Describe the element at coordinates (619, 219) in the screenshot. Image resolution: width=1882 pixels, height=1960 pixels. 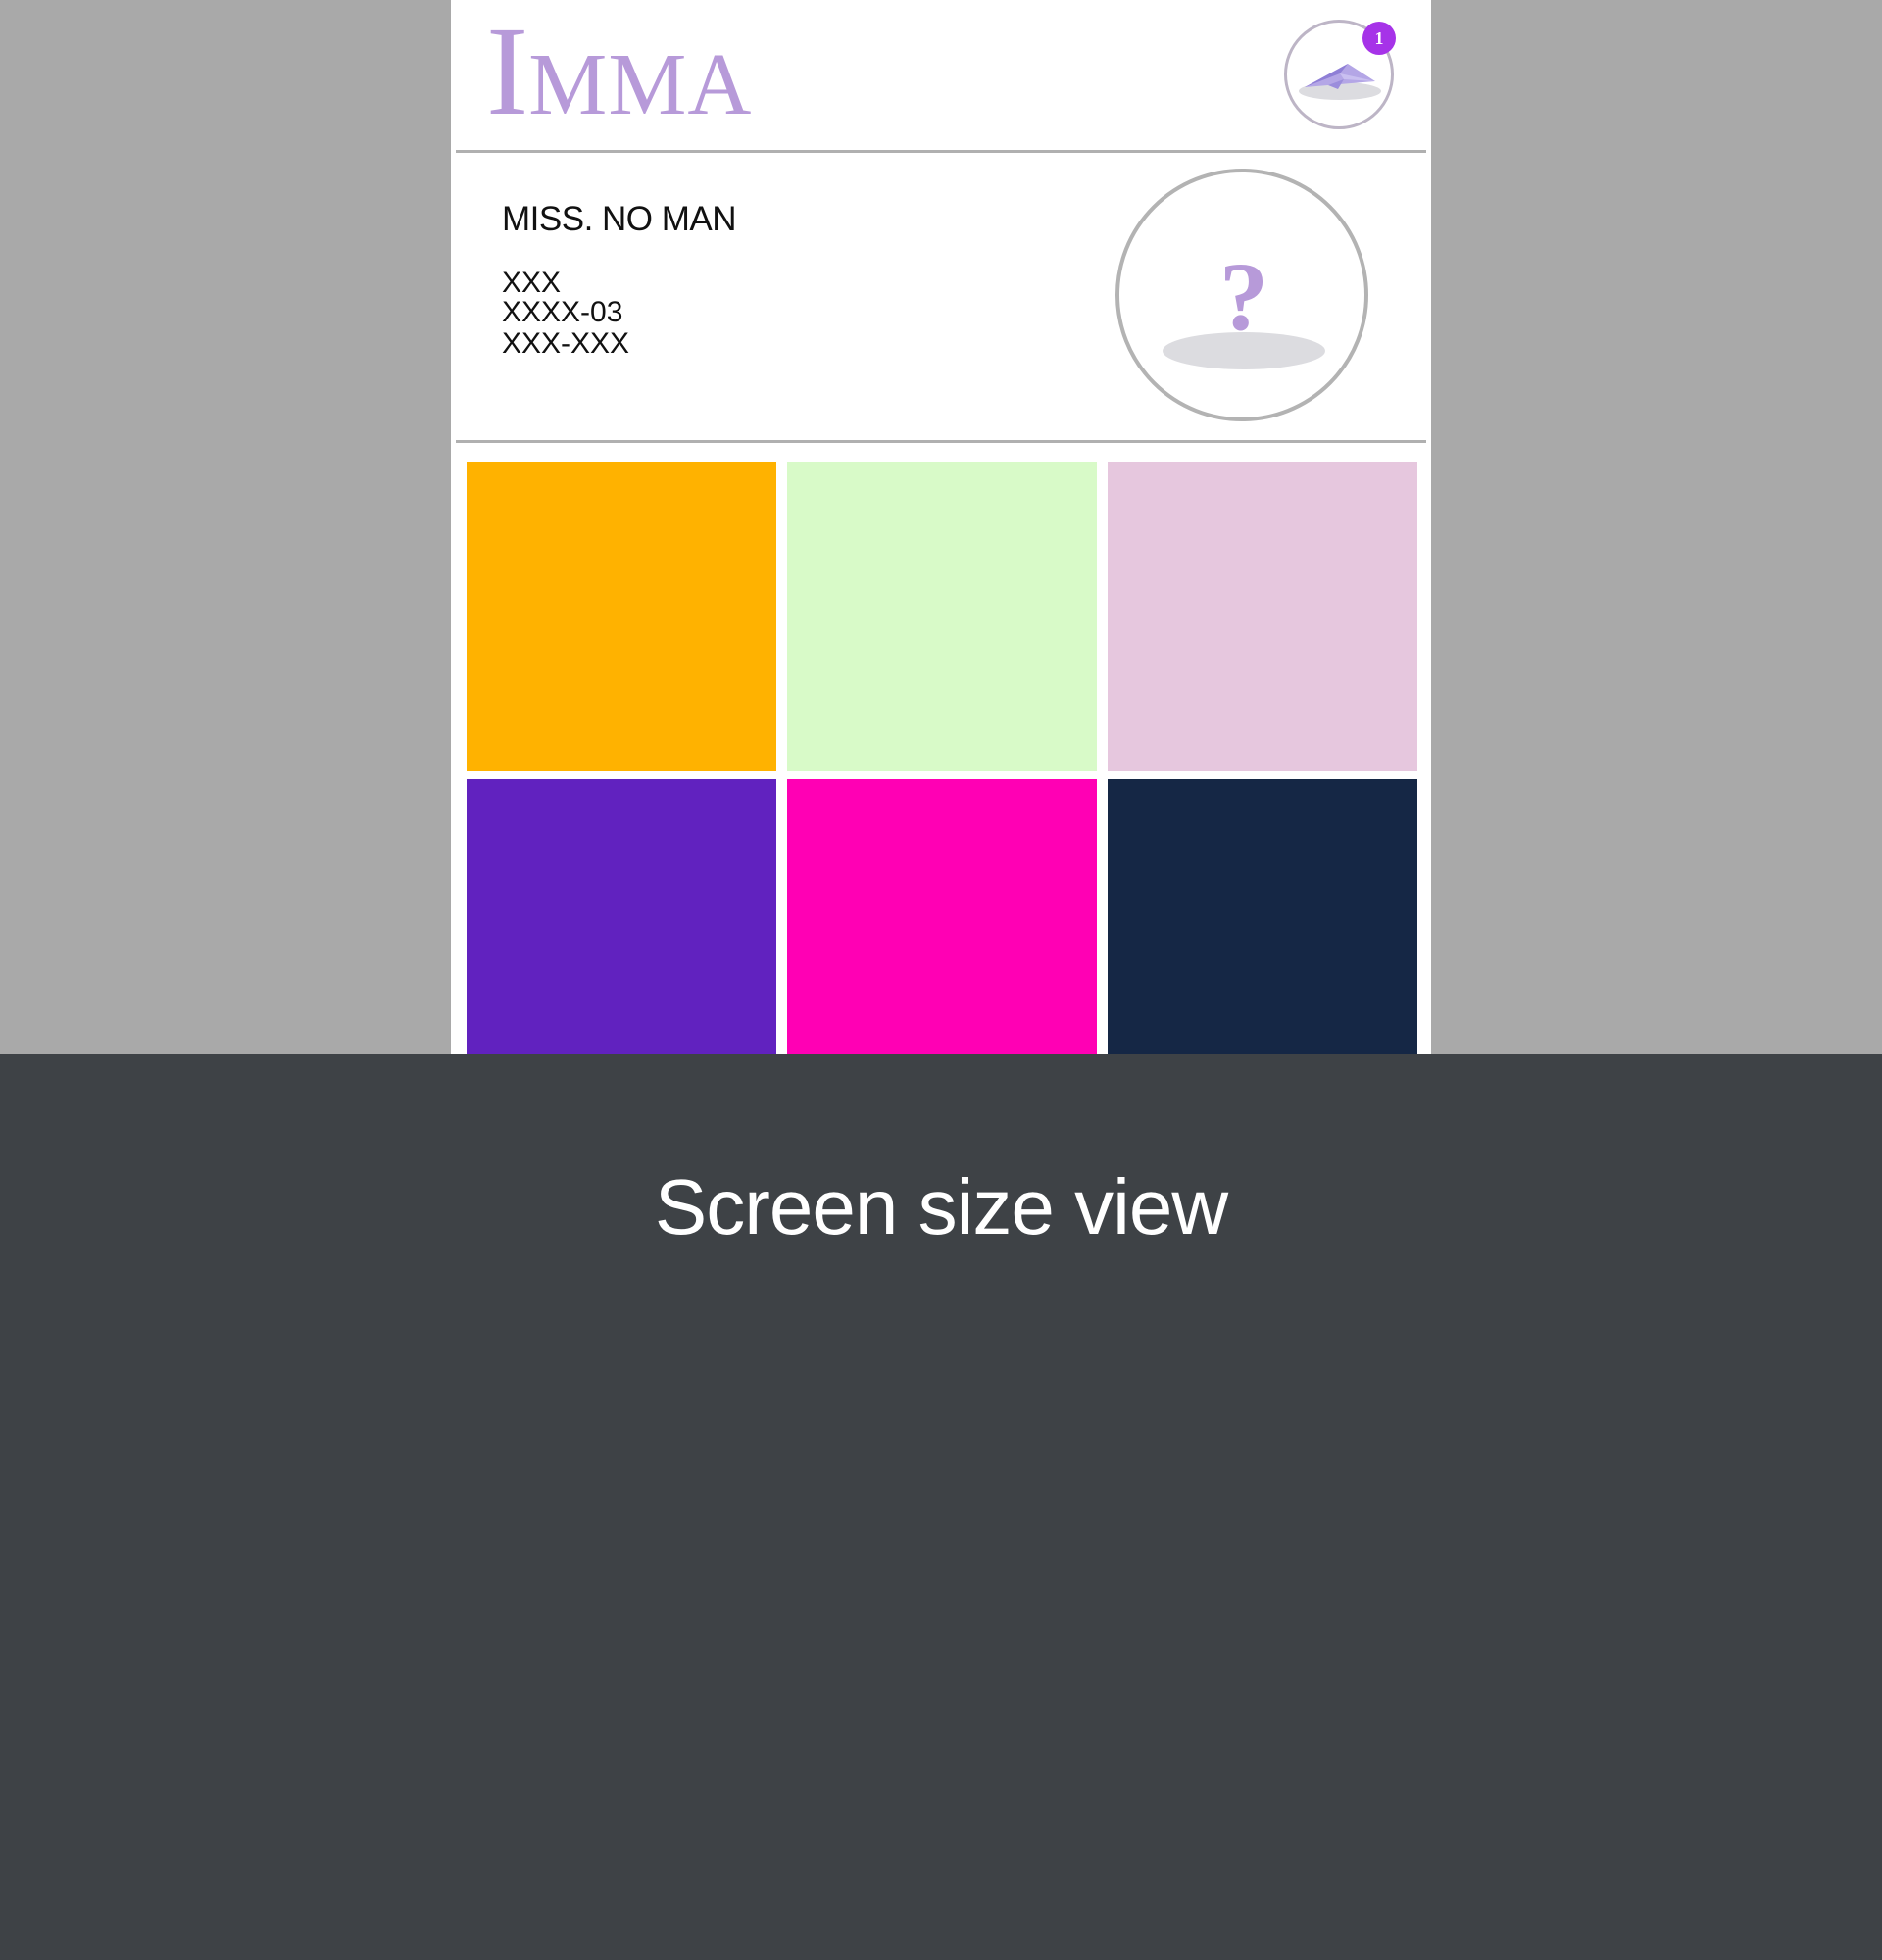
I see `profile-name: MISS. NO MAN` at that location.